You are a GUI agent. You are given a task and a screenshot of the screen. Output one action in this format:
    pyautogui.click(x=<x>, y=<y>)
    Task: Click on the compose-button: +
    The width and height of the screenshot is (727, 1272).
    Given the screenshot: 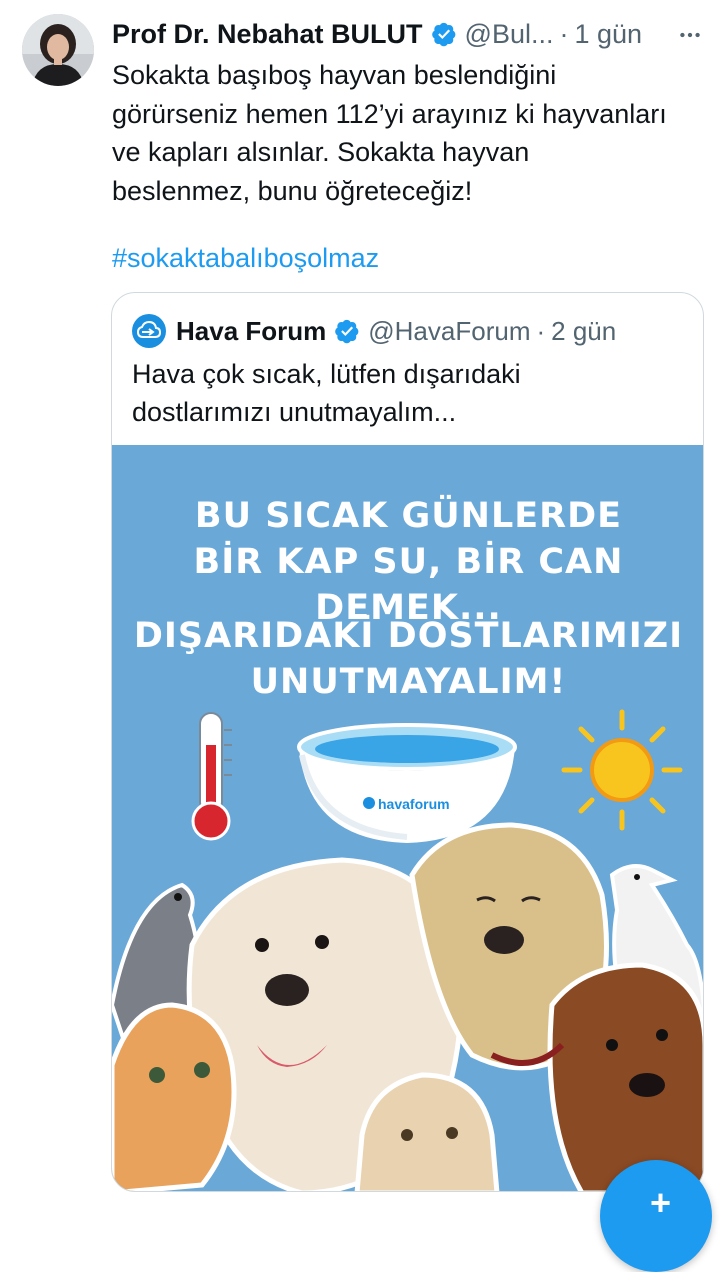 What is the action you would take?
    pyautogui.click(x=656, y=1216)
    